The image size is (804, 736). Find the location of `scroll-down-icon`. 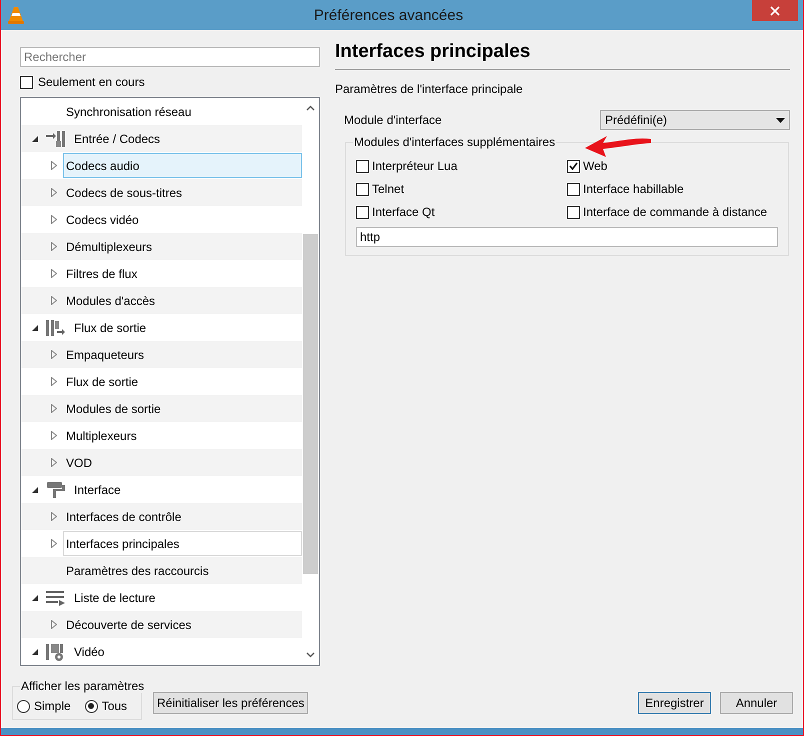

scroll-down-icon is located at coordinates (310, 655).